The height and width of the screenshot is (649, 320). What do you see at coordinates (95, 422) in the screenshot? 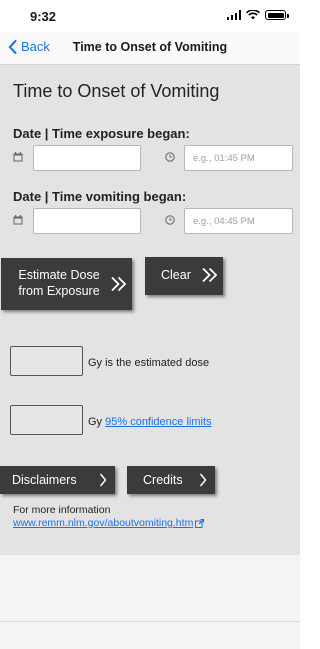
I see `confidence-unit: Gy` at bounding box center [95, 422].